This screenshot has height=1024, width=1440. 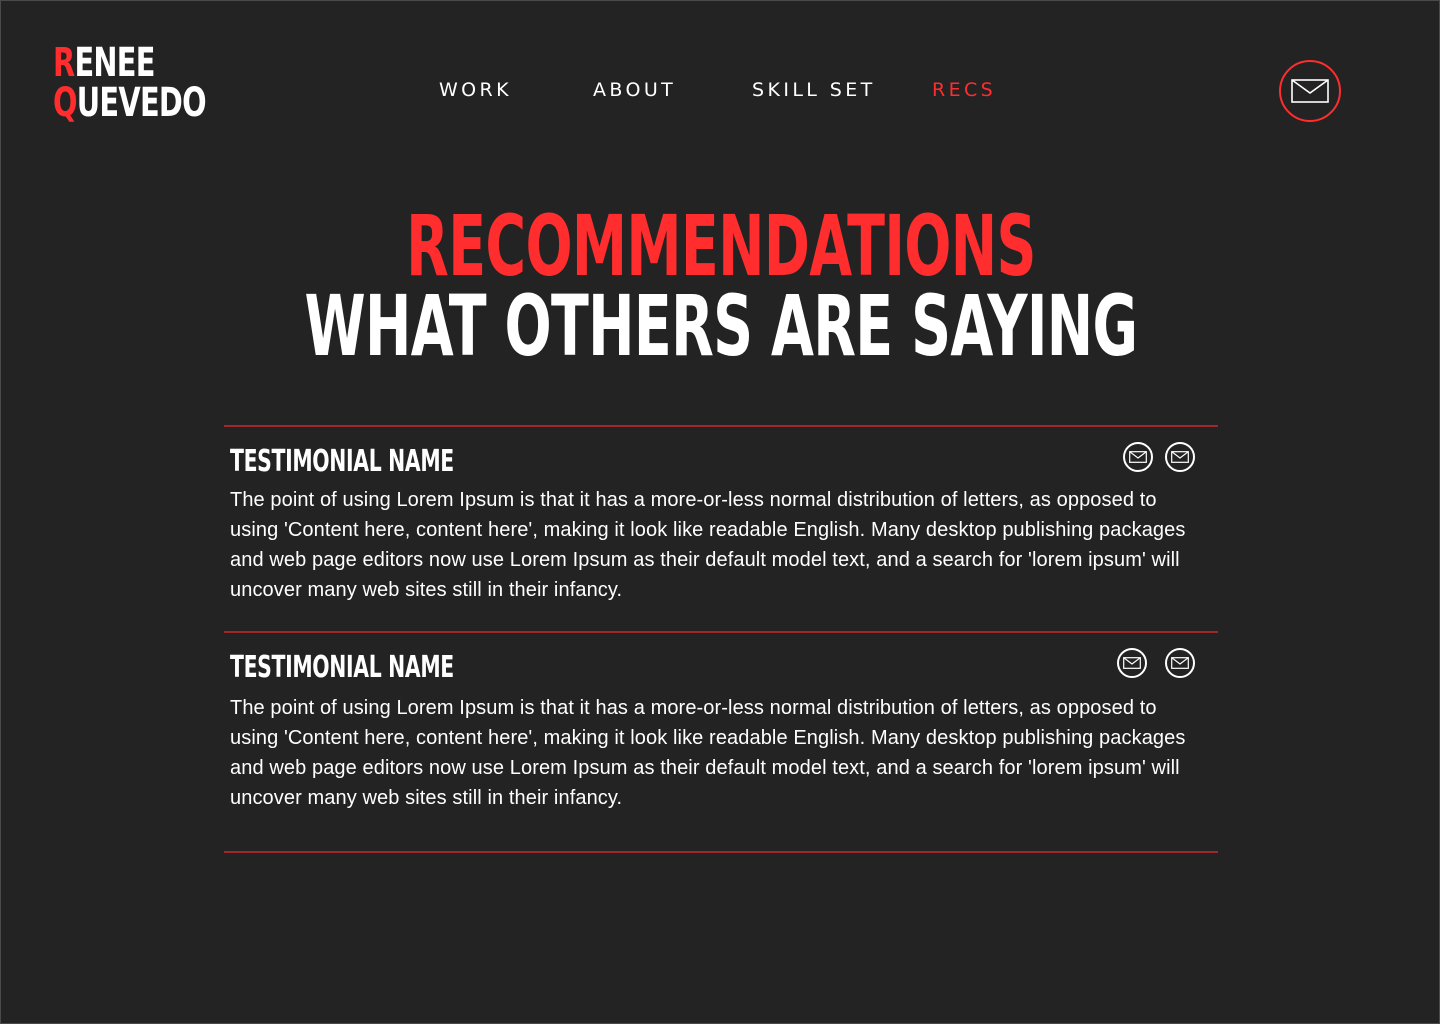 I want to click on contact-mail-button, so click(x=1310, y=91).